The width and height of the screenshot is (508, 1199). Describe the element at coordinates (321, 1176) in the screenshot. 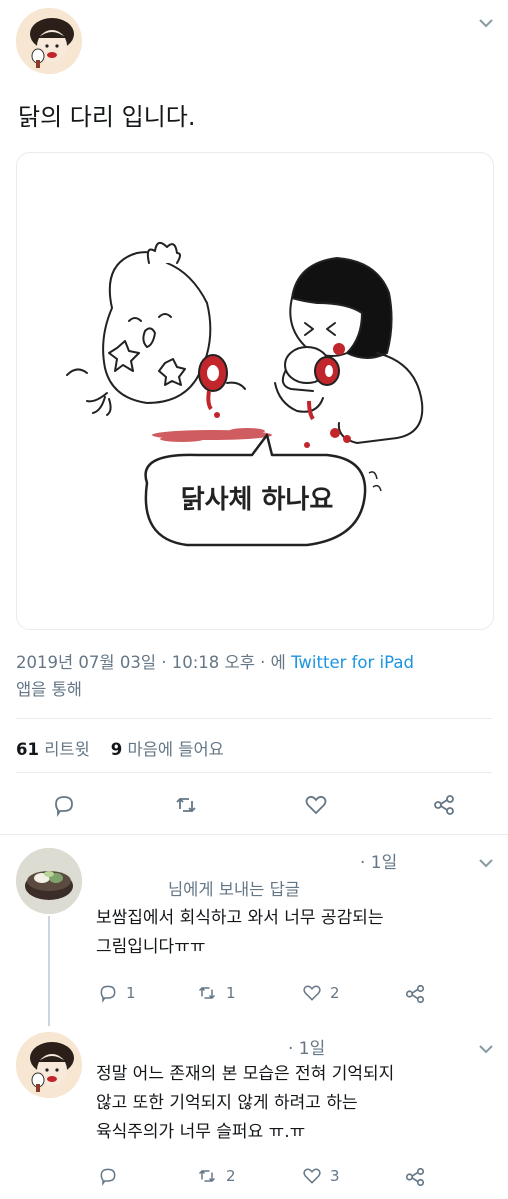

I see `like-button: 3` at that location.